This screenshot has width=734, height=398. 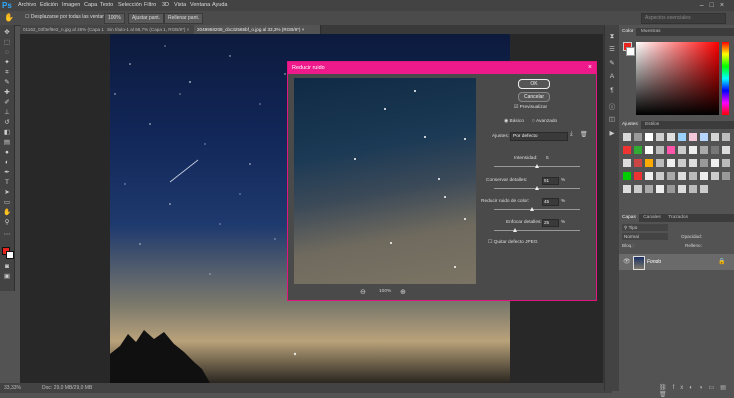 What do you see at coordinates (180, 5) in the screenshot?
I see `menu-vista: Vista` at bounding box center [180, 5].